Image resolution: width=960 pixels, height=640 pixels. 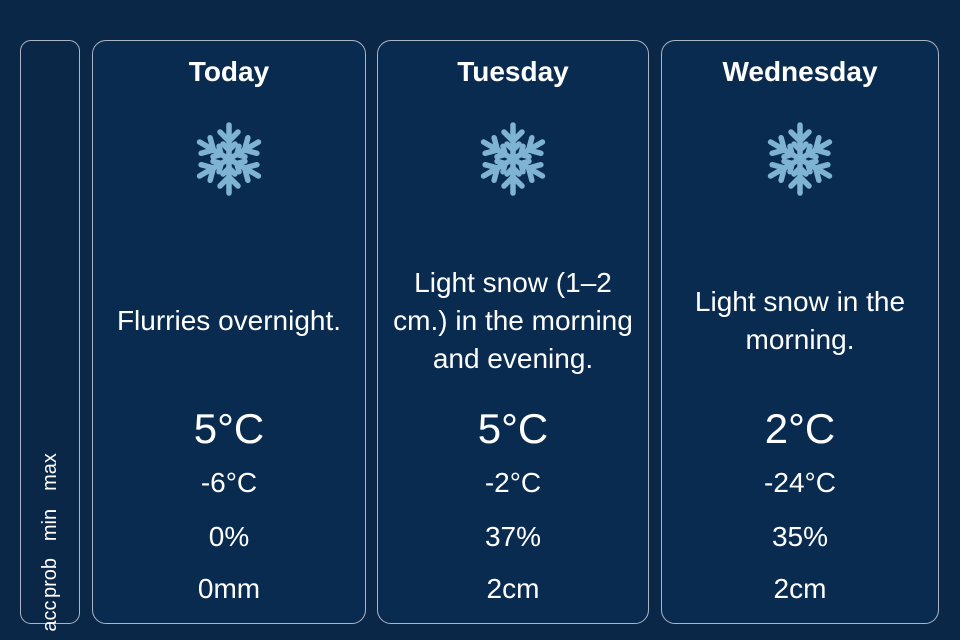 What do you see at coordinates (800, 71) in the screenshot?
I see `day-title: Wednesday` at bounding box center [800, 71].